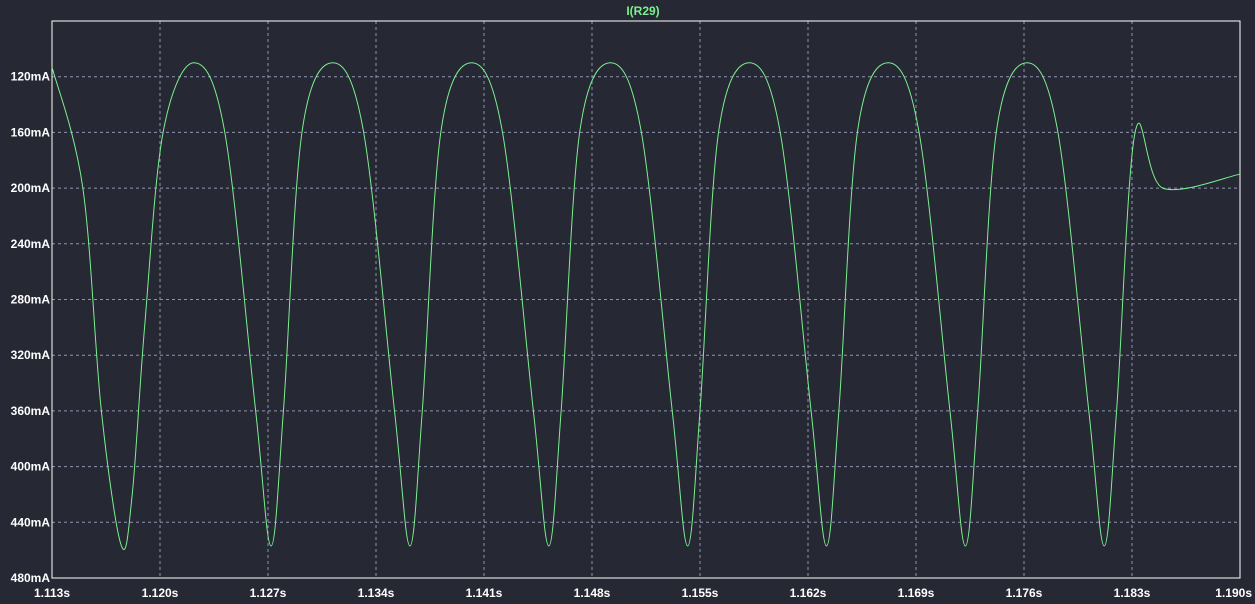 This screenshot has height=604, width=1255. Describe the element at coordinates (700, 593) in the screenshot. I see `x-tick-label: 1.155s` at that location.